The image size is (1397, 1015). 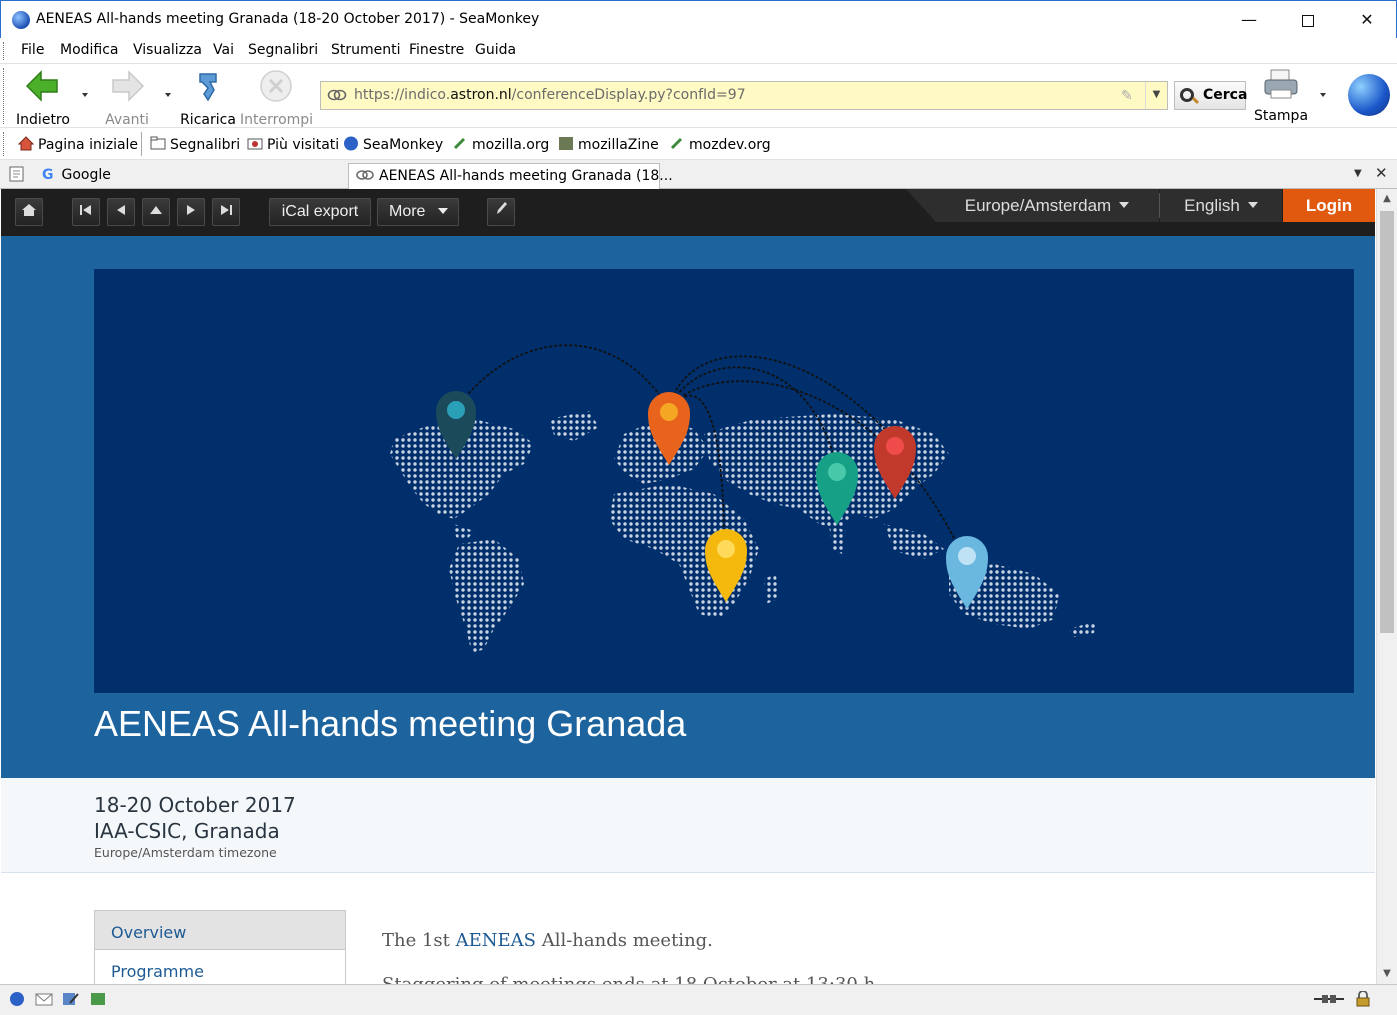 What do you see at coordinates (17, 999) in the screenshot?
I see `browser-icon` at bounding box center [17, 999].